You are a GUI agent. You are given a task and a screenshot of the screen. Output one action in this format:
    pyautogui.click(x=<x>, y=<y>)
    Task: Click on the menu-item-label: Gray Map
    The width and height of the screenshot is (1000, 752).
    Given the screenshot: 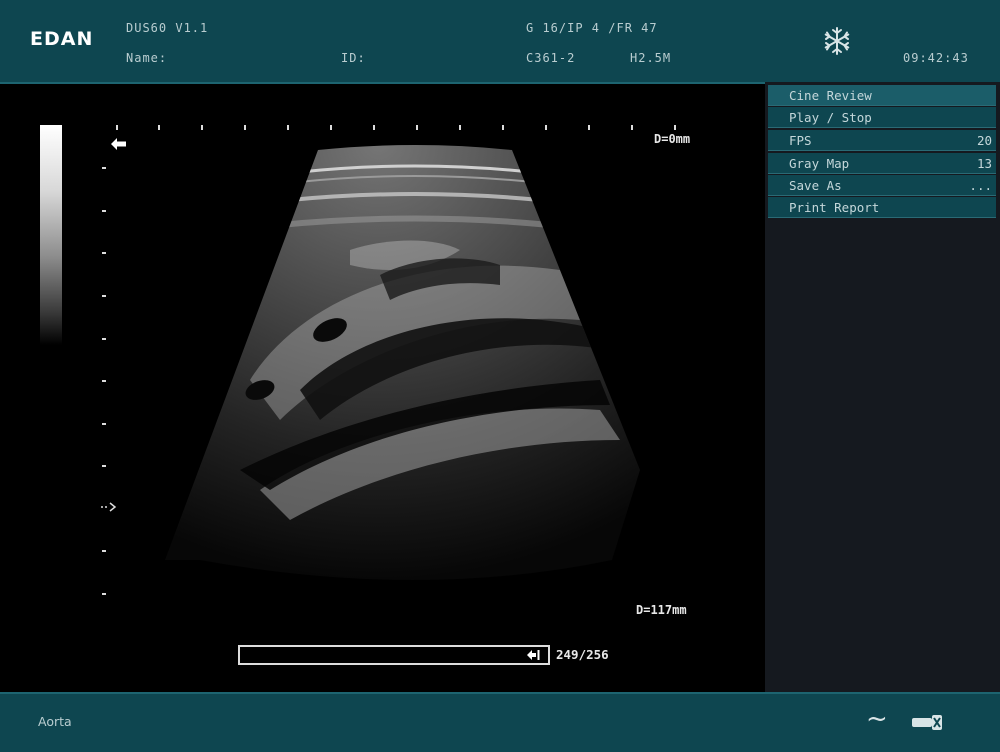 What is the action you would take?
    pyautogui.click(x=819, y=163)
    